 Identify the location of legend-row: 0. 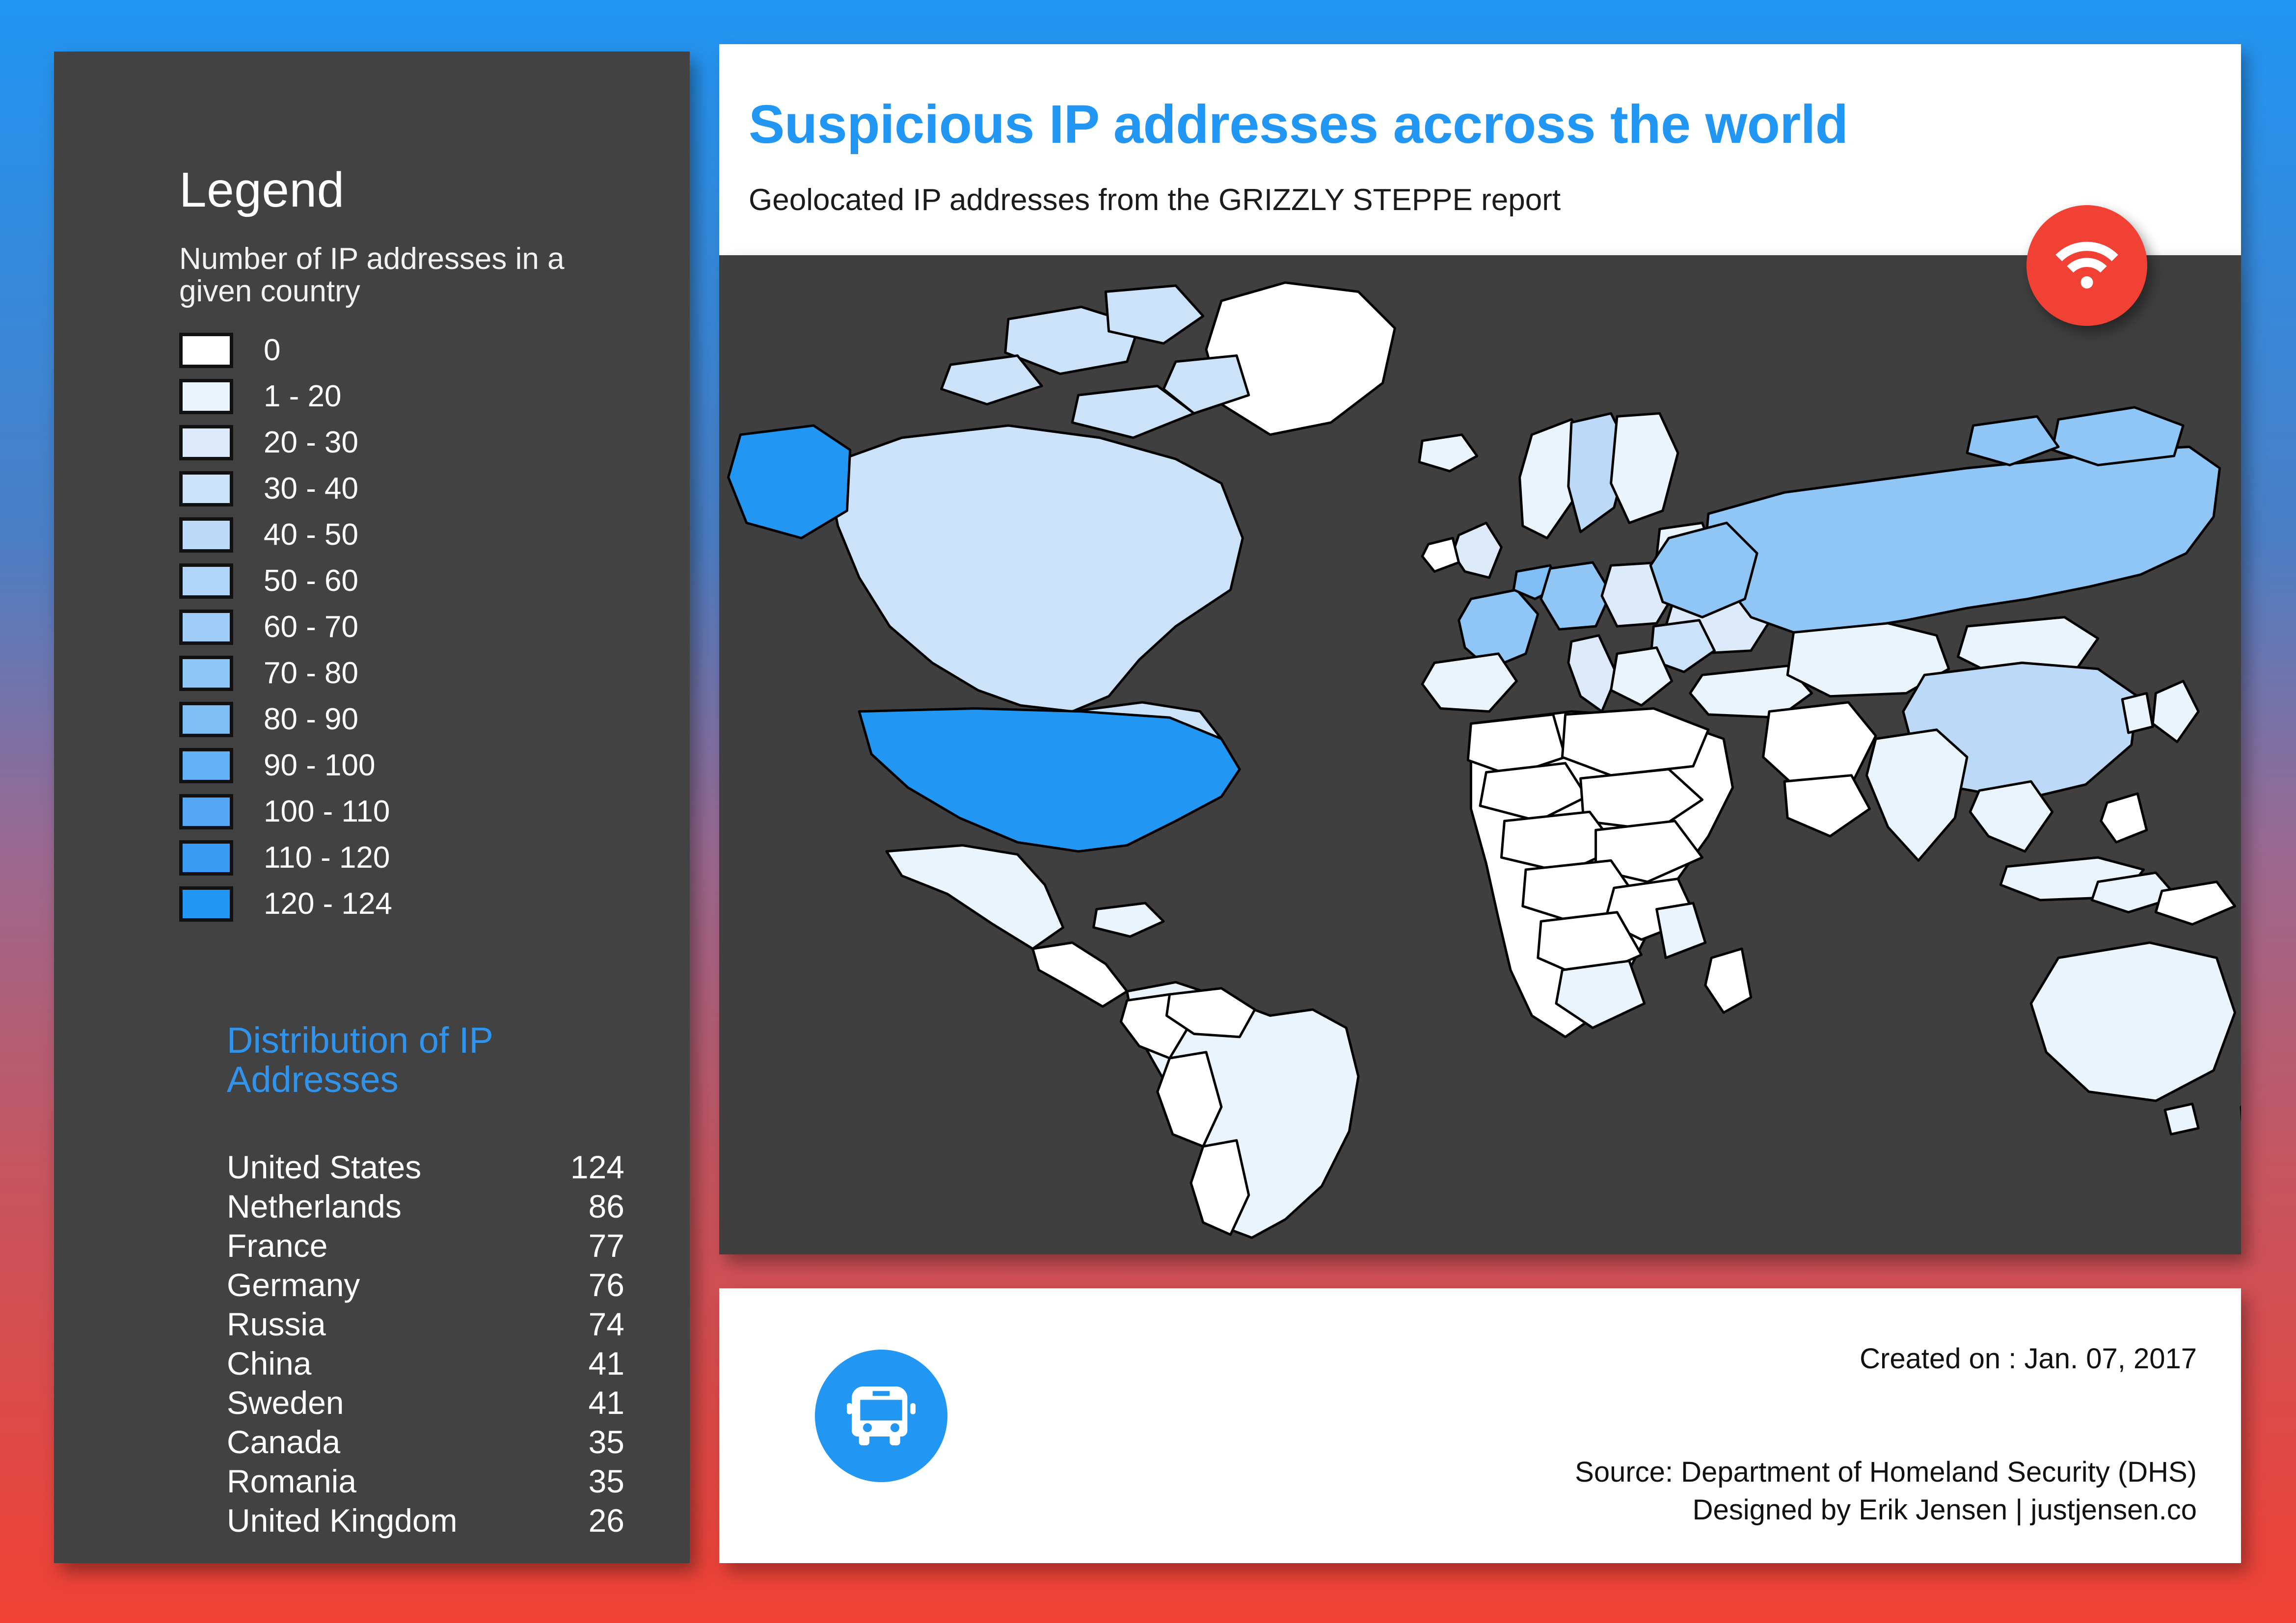
(285, 350).